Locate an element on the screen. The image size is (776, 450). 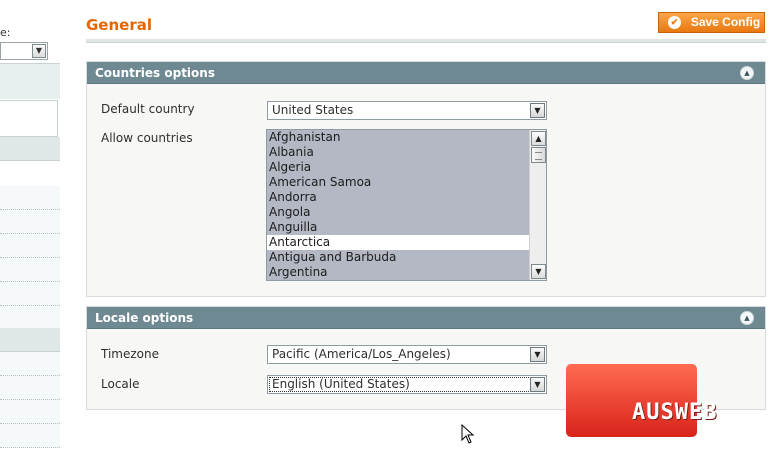
country-option: Antarctica is located at coordinates (398, 242).